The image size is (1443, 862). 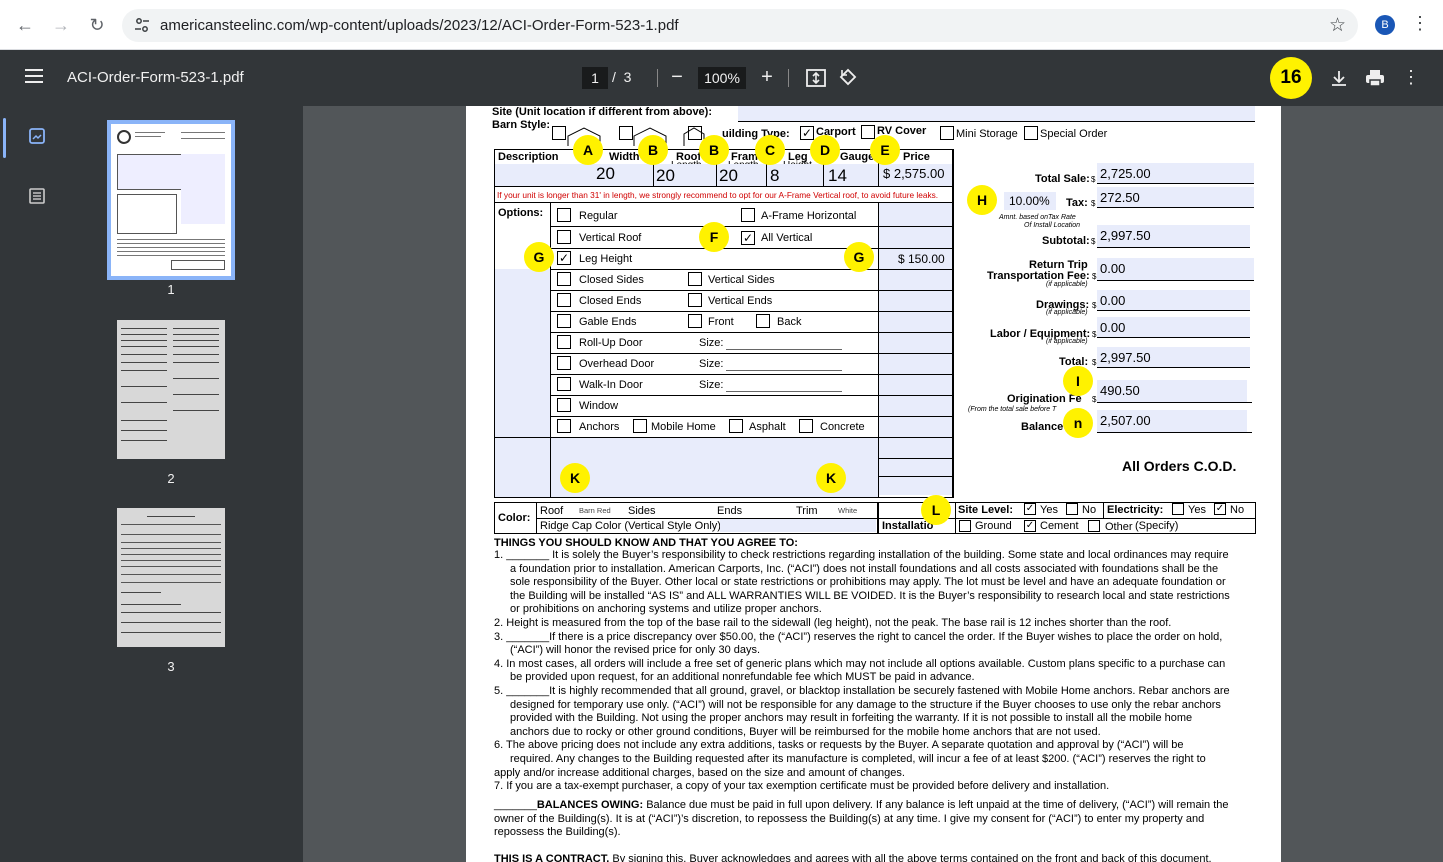 I want to click on ground-checkbox, so click(x=965, y=526).